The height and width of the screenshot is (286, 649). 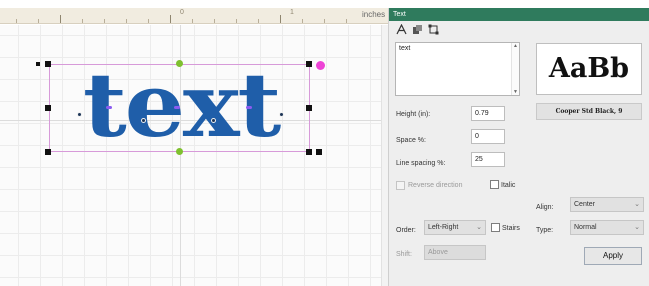 What do you see at coordinates (319, 152) in the screenshot?
I see `resize-handle-extra` at bounding box center [319, 152].